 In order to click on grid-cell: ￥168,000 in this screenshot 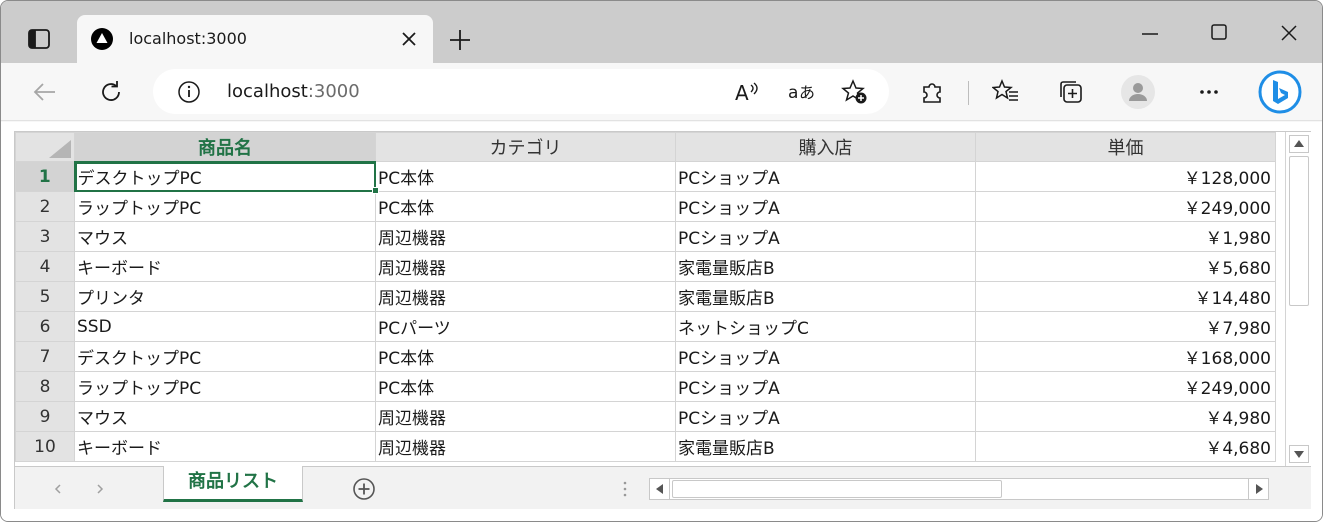, I will do `click(1125, 356)`.